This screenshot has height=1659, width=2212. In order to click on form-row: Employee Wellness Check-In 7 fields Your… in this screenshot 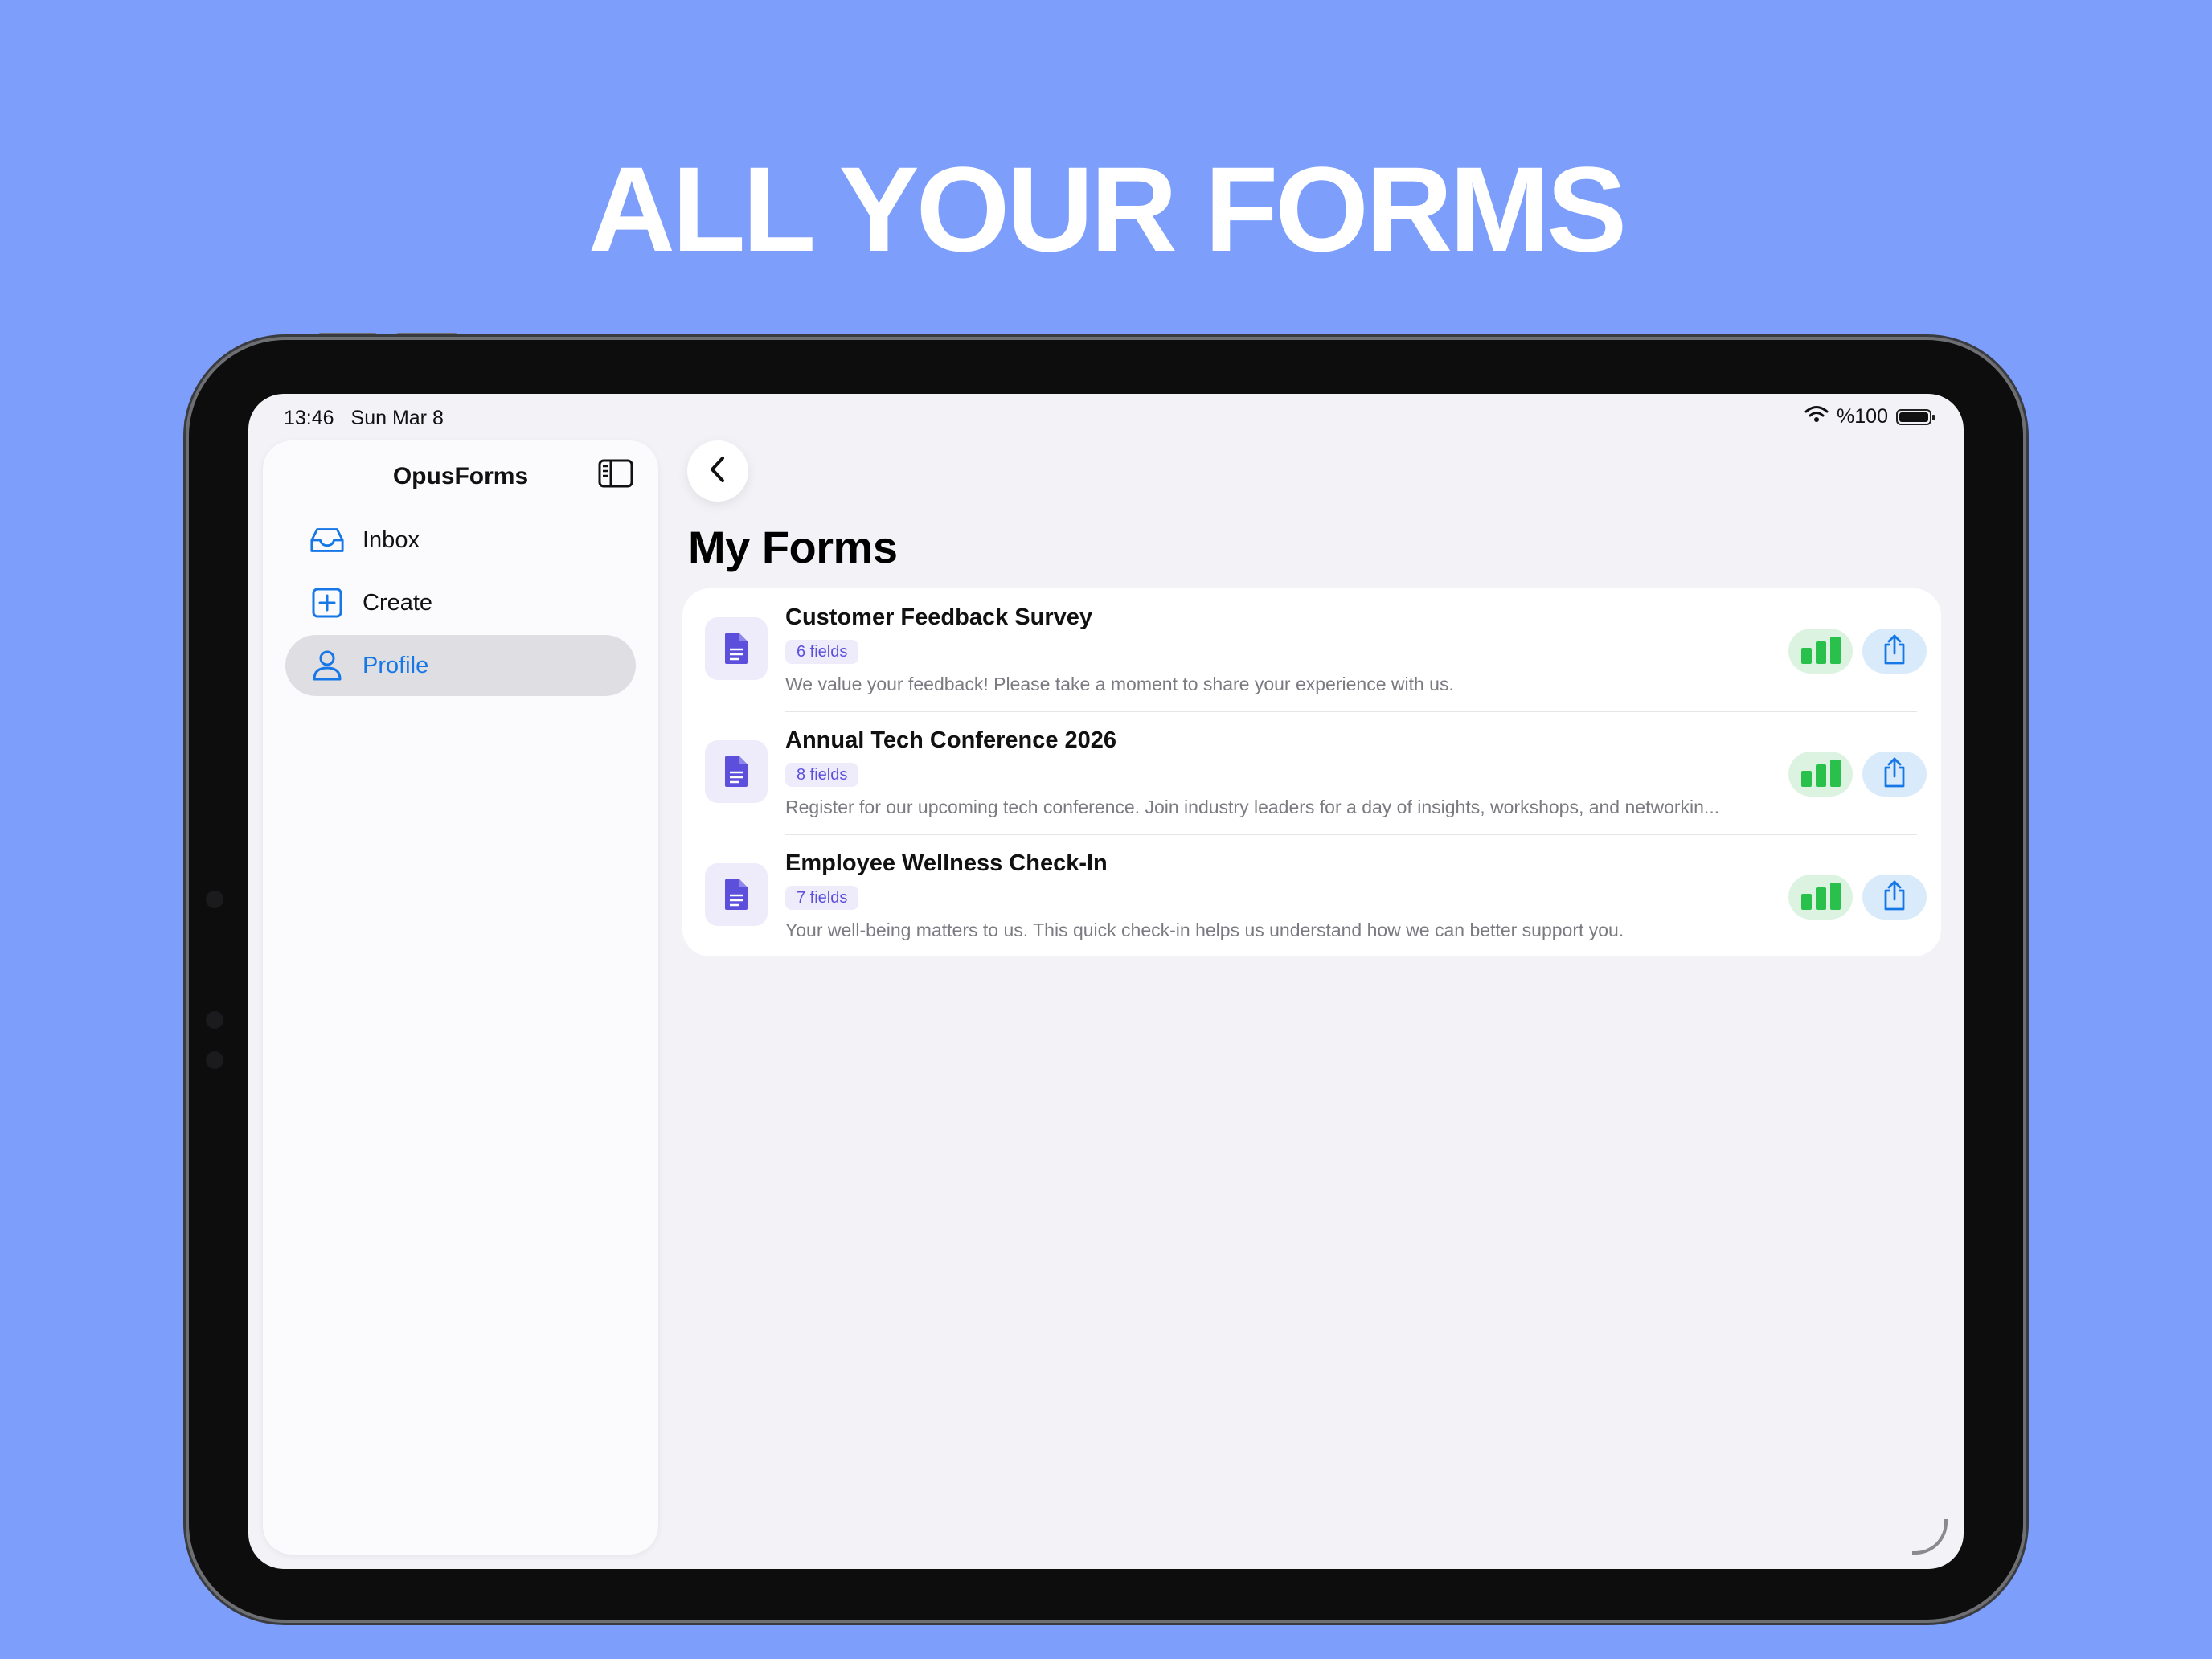, I will do `click(1311, 895)`.